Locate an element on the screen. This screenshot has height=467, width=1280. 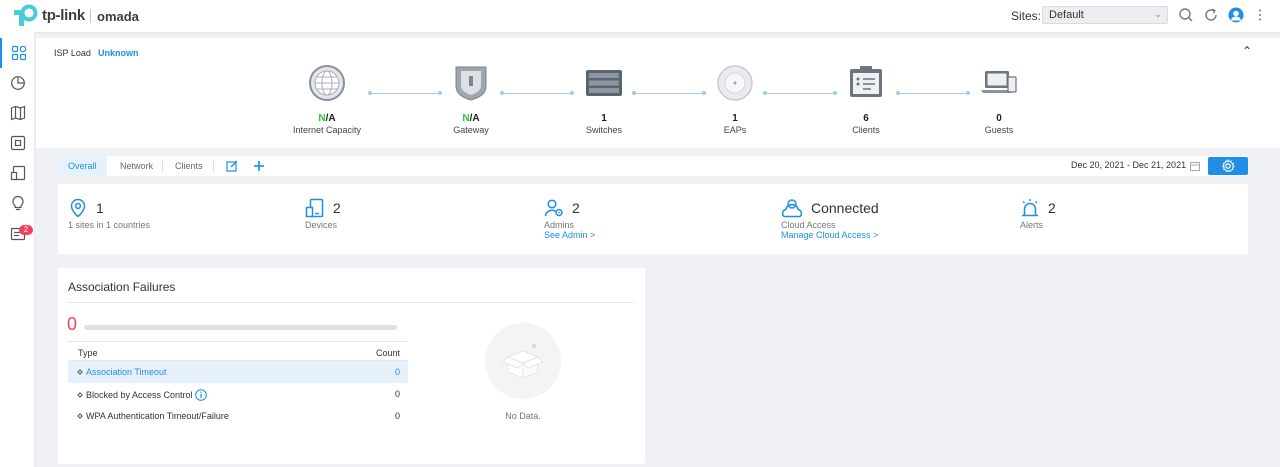
calendar-icon is located at coordinates (1195, 166).